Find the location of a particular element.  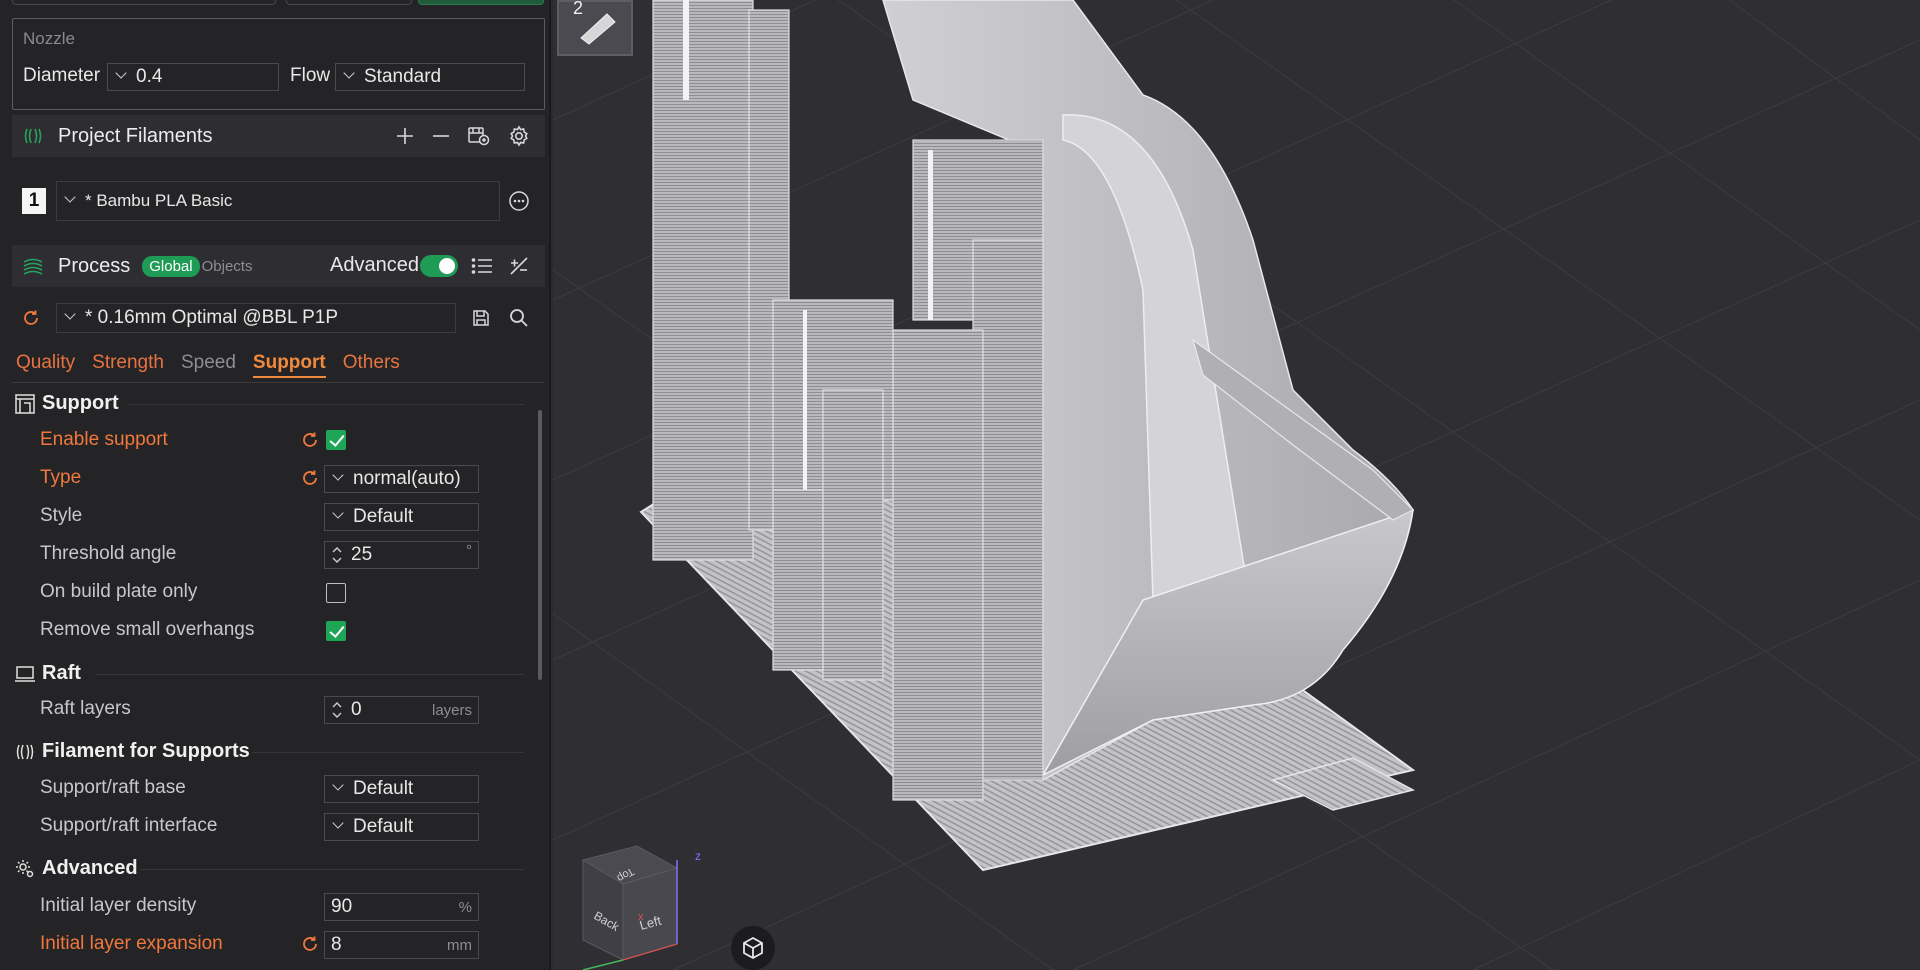

remove-small-overhangs-label: Remove small overhangs is located at coordinates (147, 629).